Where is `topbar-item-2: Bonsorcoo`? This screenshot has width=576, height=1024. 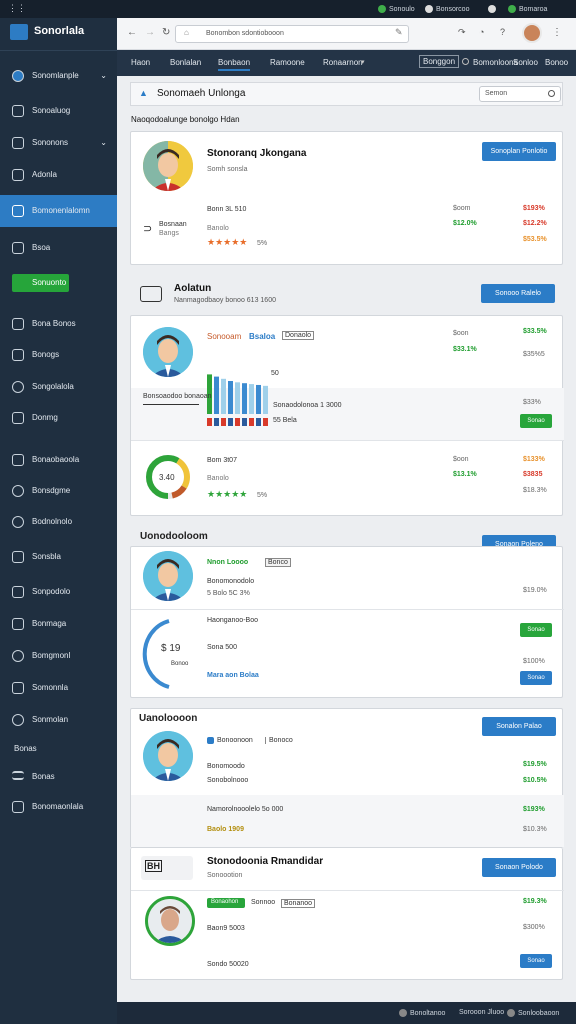
topbar-item-2: Bonsorcoo is located at coordinates (447, 9).